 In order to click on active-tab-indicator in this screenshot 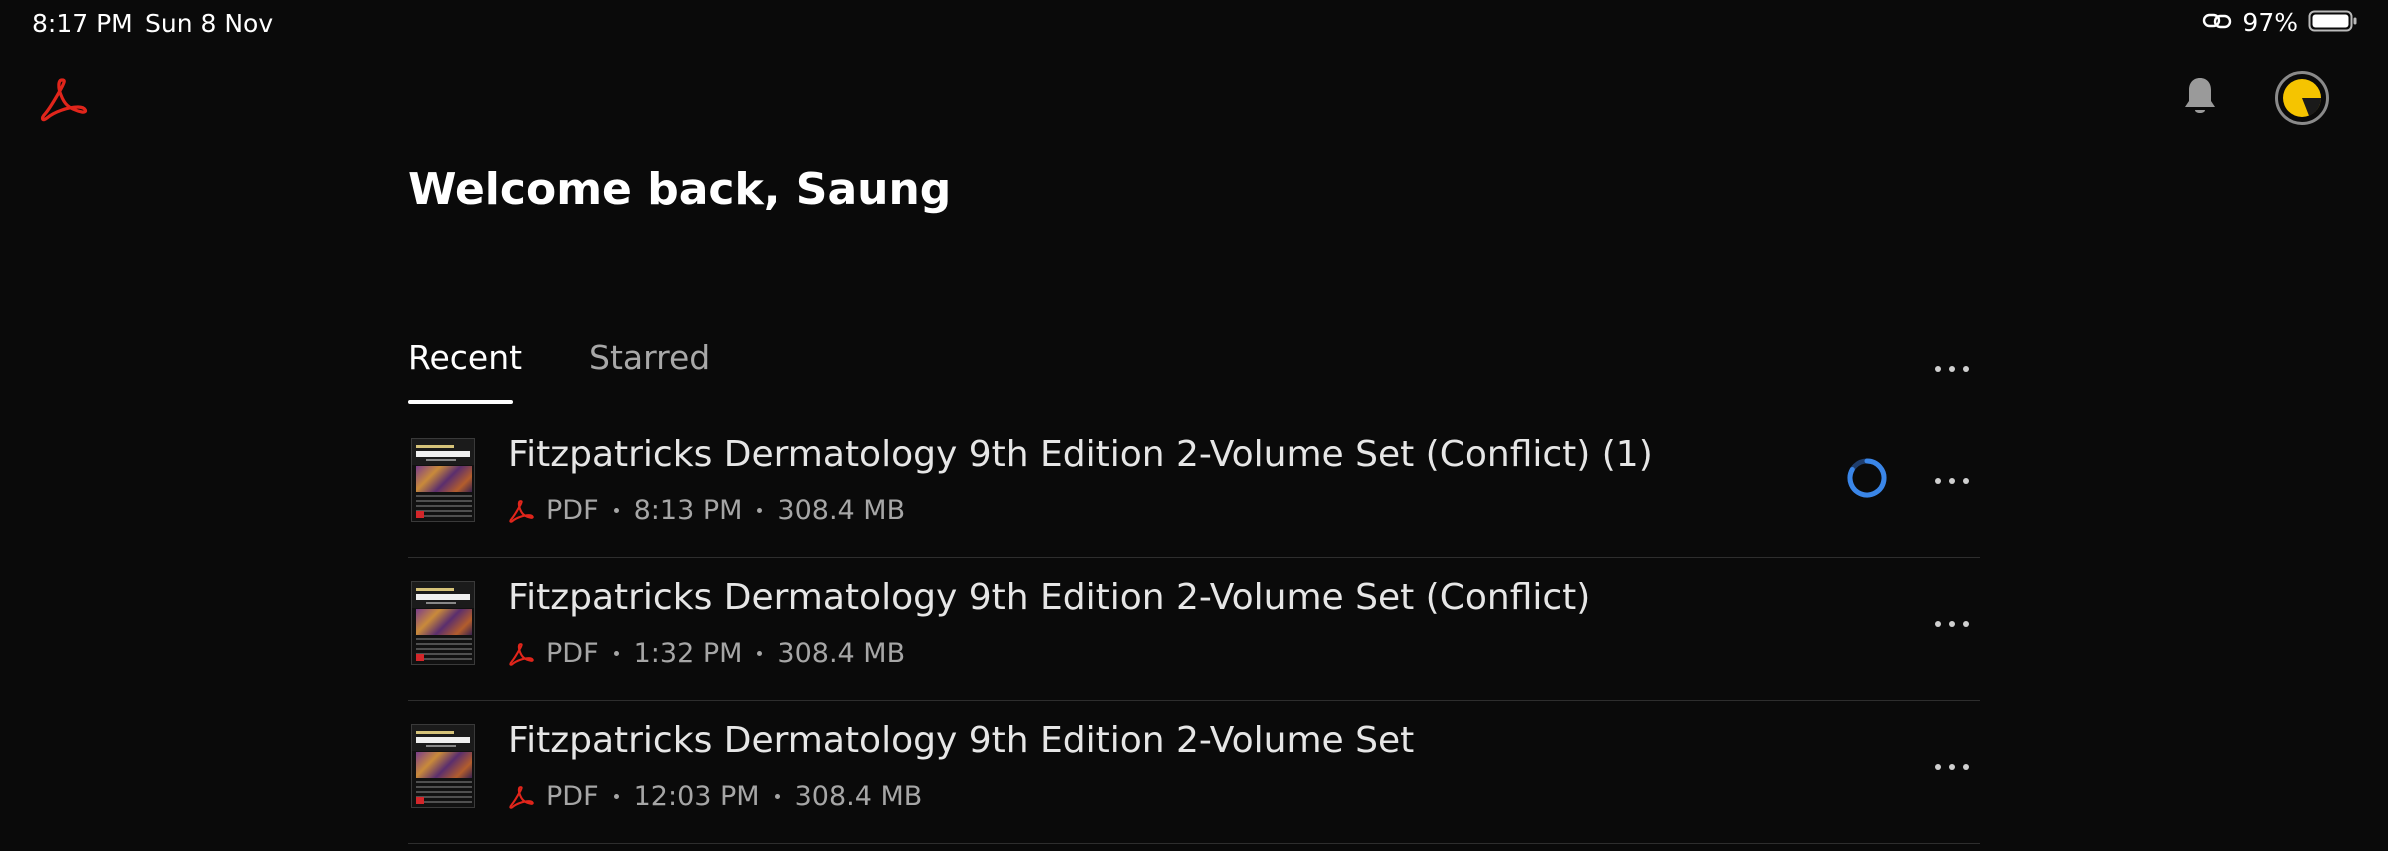, I will do `click(460, 402)`.